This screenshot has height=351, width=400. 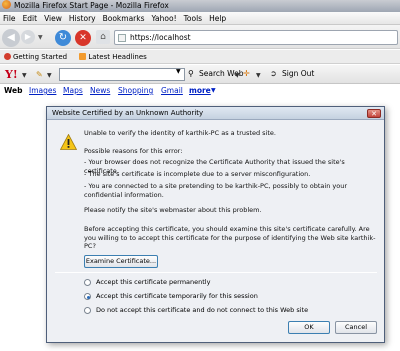 I want to click on firefox-icon, so click(x=6, y=4).